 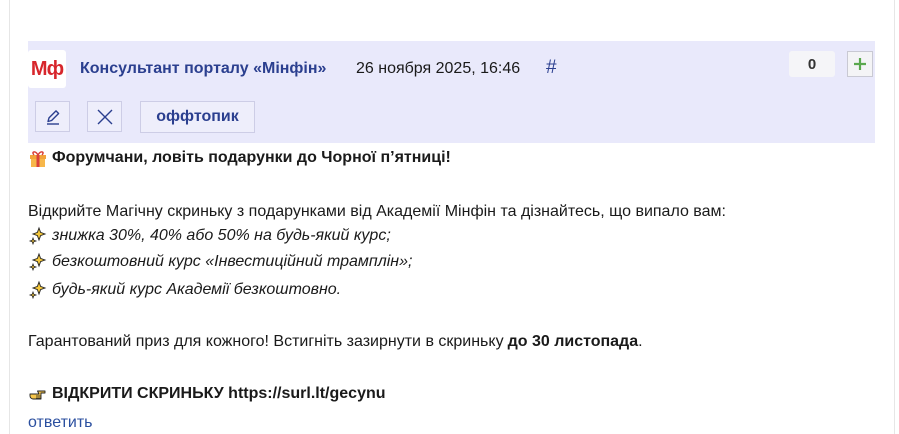 I want to click on delete-button, so click(x=104, y=116).